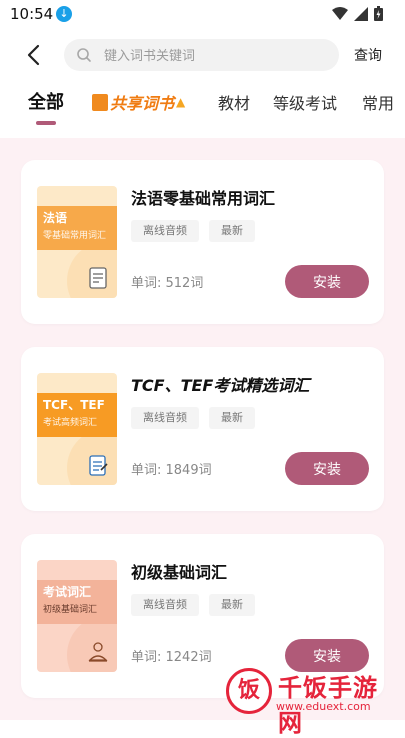  I want to click on query-button: 查询, so click(368, 55).